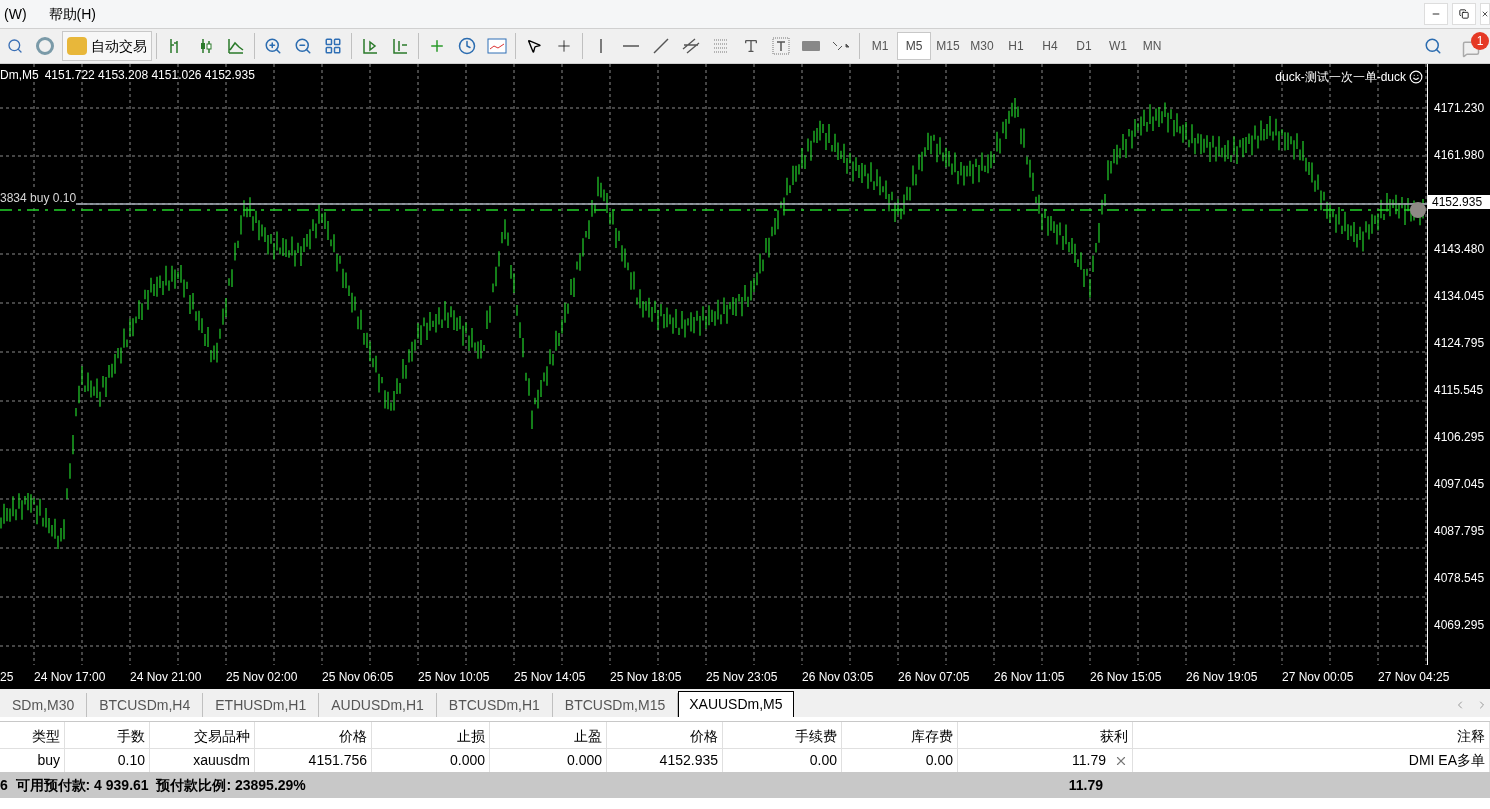  What do you see at coordinates (1459, 390) in the screenshot?
I see `price-axis-label: 4115.545` at bounding box center [1459, 390].